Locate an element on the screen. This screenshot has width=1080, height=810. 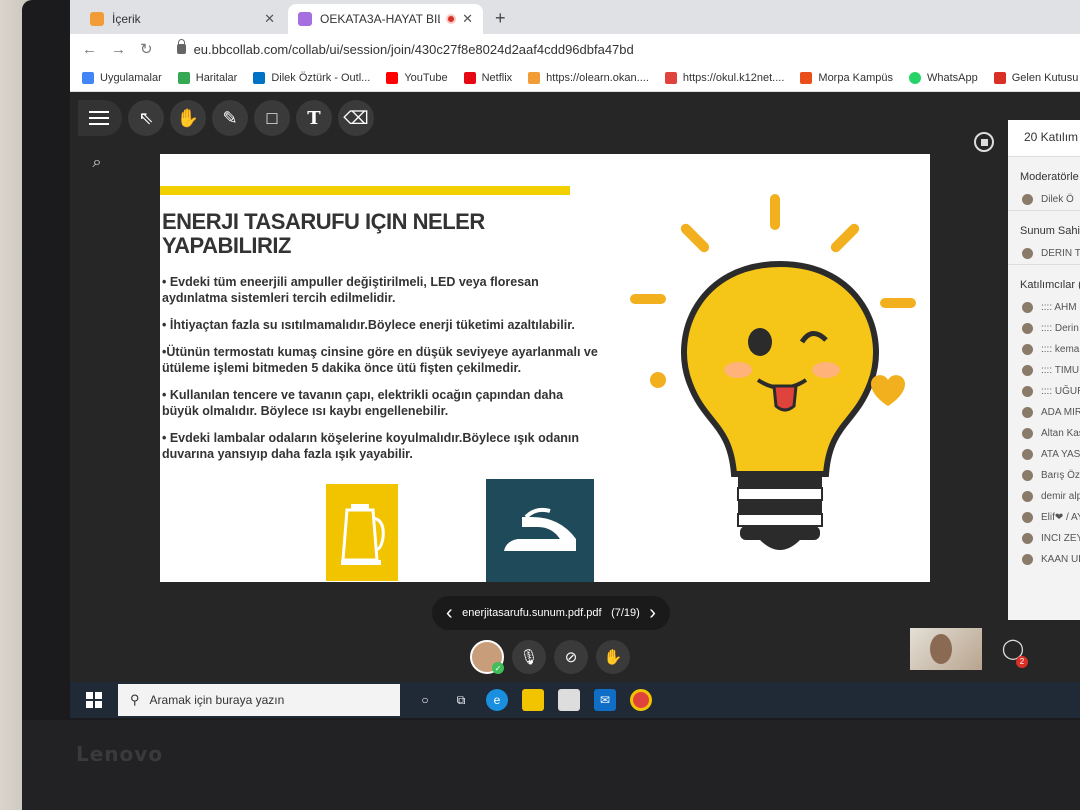
square-icon: □ is located at coordinates (272, 117).